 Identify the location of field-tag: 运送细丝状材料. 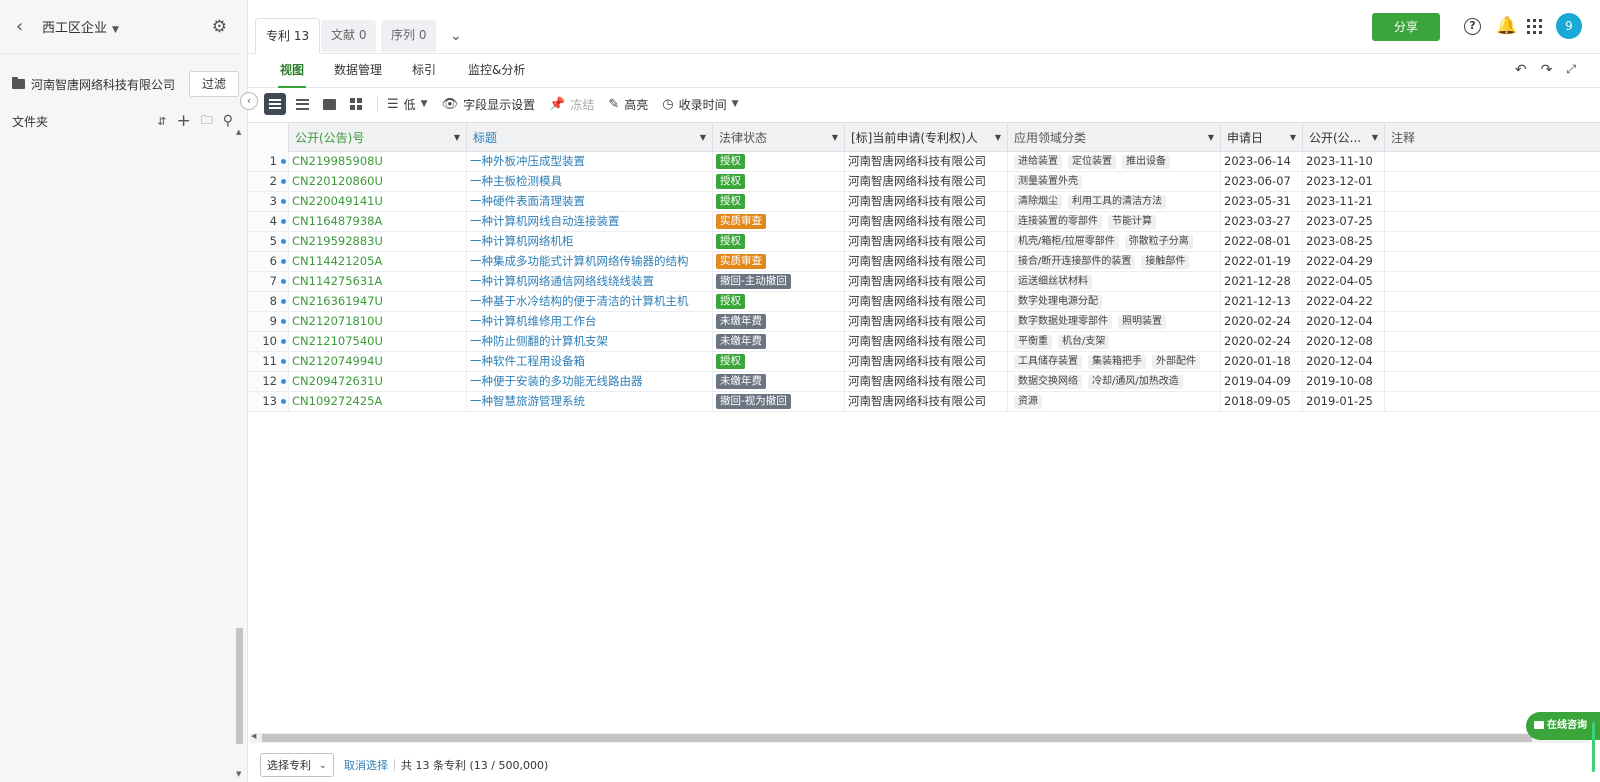
(1053, 281).